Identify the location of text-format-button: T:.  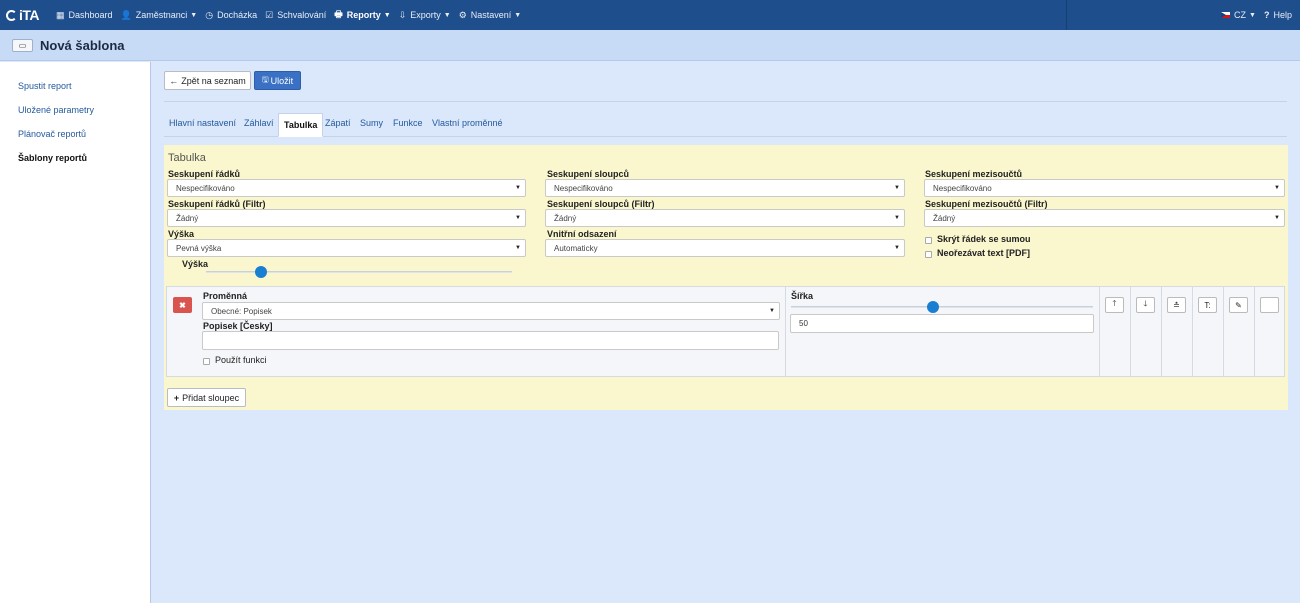
(1207, 305).